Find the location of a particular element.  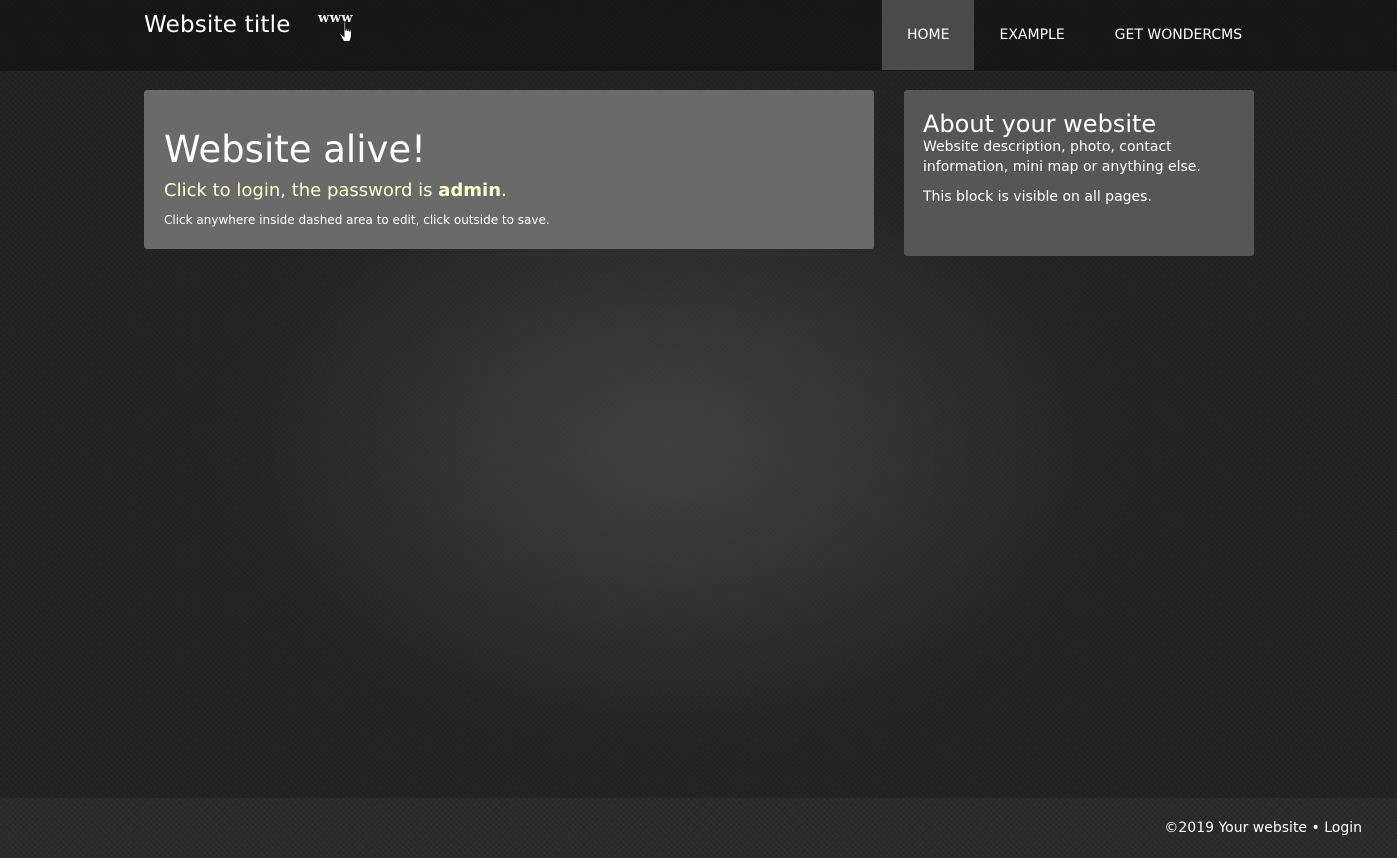

footer-copyright: ©2019 Your website is located at coordinates (1236, 828).